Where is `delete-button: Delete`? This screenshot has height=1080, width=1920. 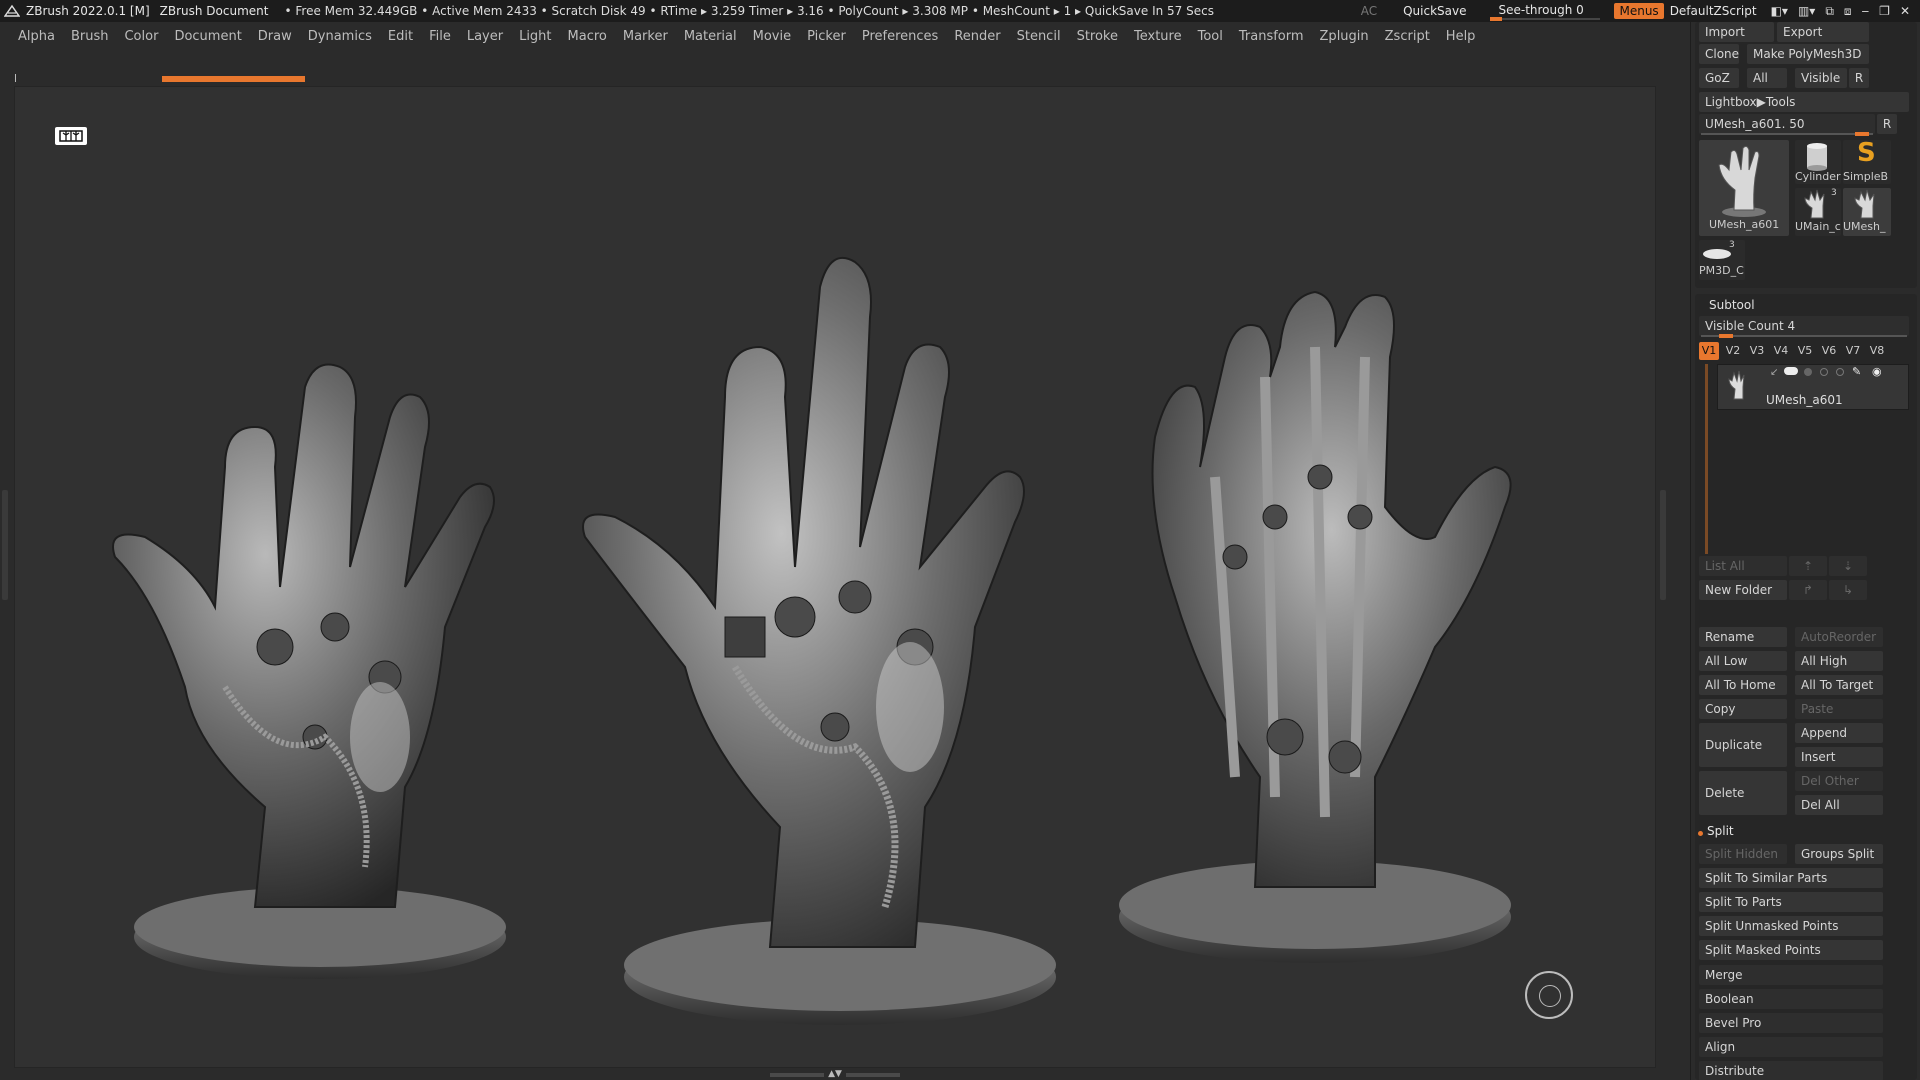 delete-button: Delete is located at coordinates (1743, 793).